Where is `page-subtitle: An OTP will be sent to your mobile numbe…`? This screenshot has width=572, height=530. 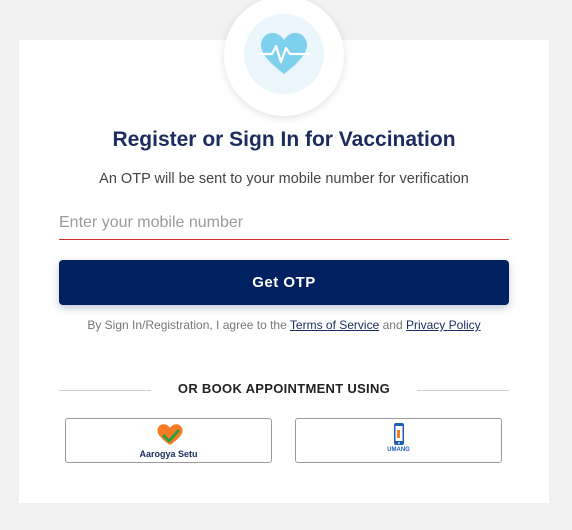
page-subtitle: An OTP will be sent to your mobile numbe… is located at coordinates (284, 179).